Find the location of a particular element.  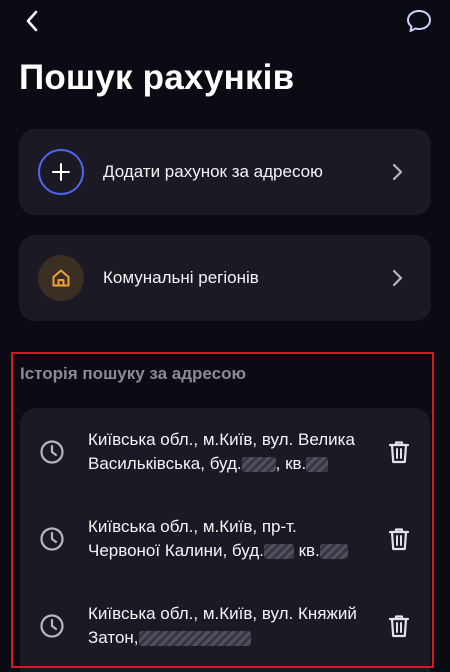

chevron-left-icon is located at coordinates (33, 21).